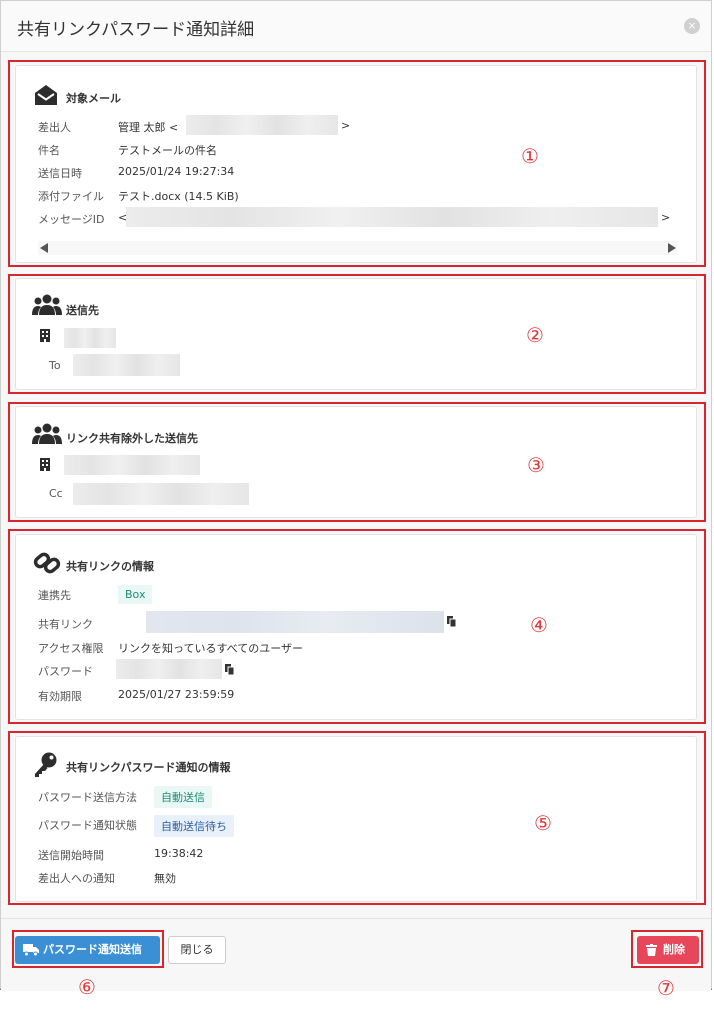  What do you see at coordinates (358, 248) in the screenshot?
I see `horizontal-scrollbar` at bounding box center [358, 248].